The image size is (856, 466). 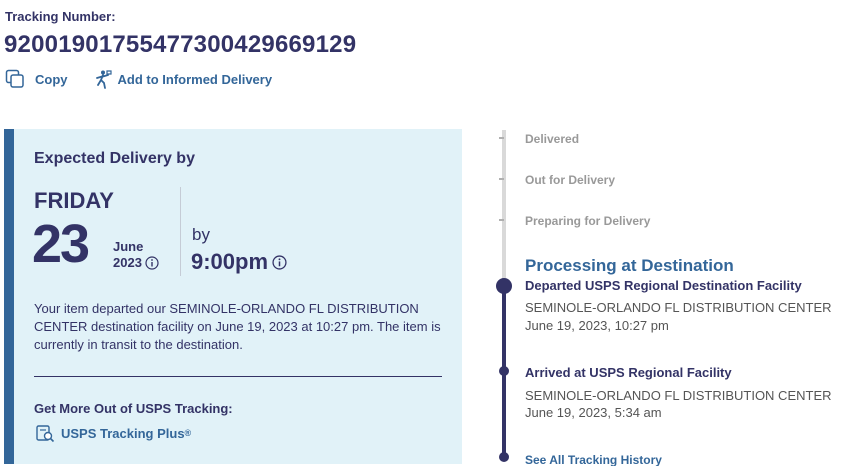 I want to click on delivery-time-row: 9:00pm, so click(x=239, y=262).